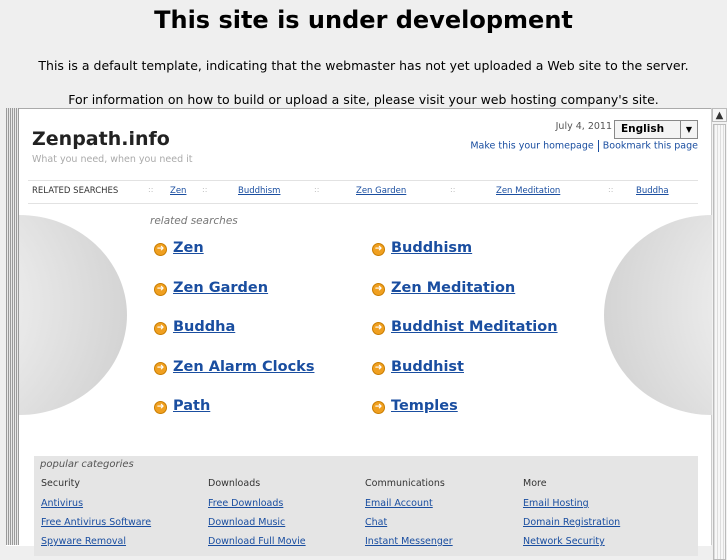 This screenshot has width=727, height=560. What do you see at coordinates (96, 522) in the screenshot?
I see `category-link: Free Antivirus Software` at bounding box center [96, 522].